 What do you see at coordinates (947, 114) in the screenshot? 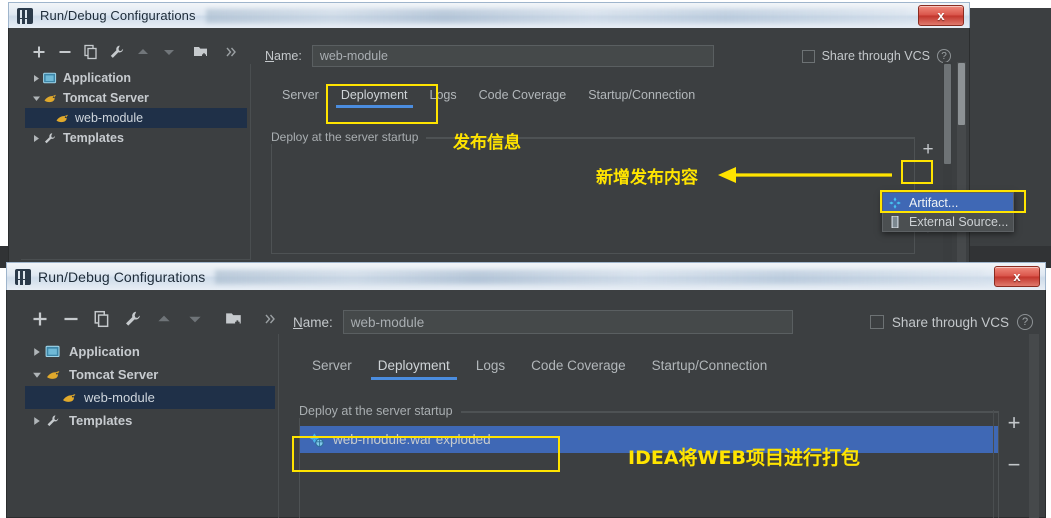
I see `vertical-scrollbar-thumb-top` at bounding box center [947, 114].